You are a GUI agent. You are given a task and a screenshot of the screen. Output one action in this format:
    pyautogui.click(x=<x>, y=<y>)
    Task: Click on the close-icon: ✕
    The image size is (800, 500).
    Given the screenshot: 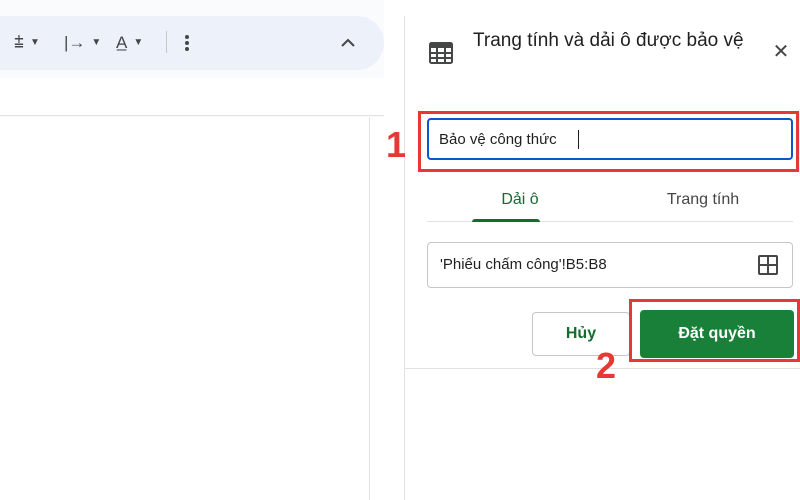 What is the action you would take?
    pyautogui.click(x=781, y=52)
    